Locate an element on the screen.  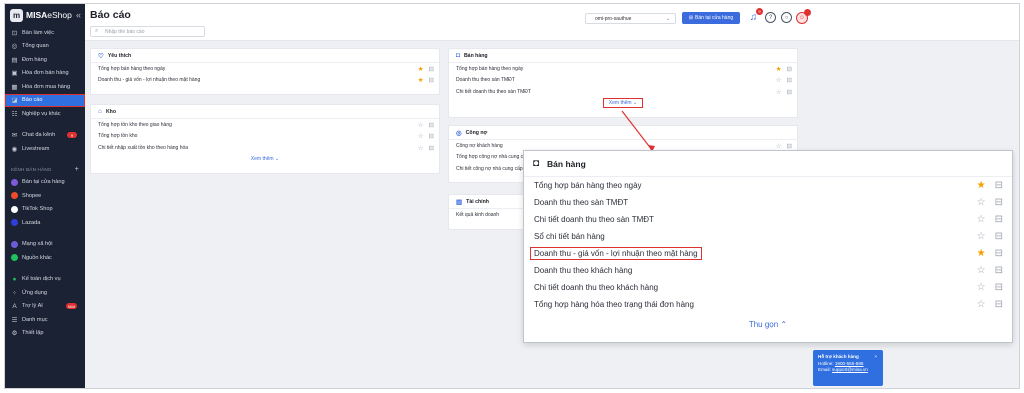
store-sales-button: ⊞ Bán tại cửa hàng is located at coordinates (711, 18).